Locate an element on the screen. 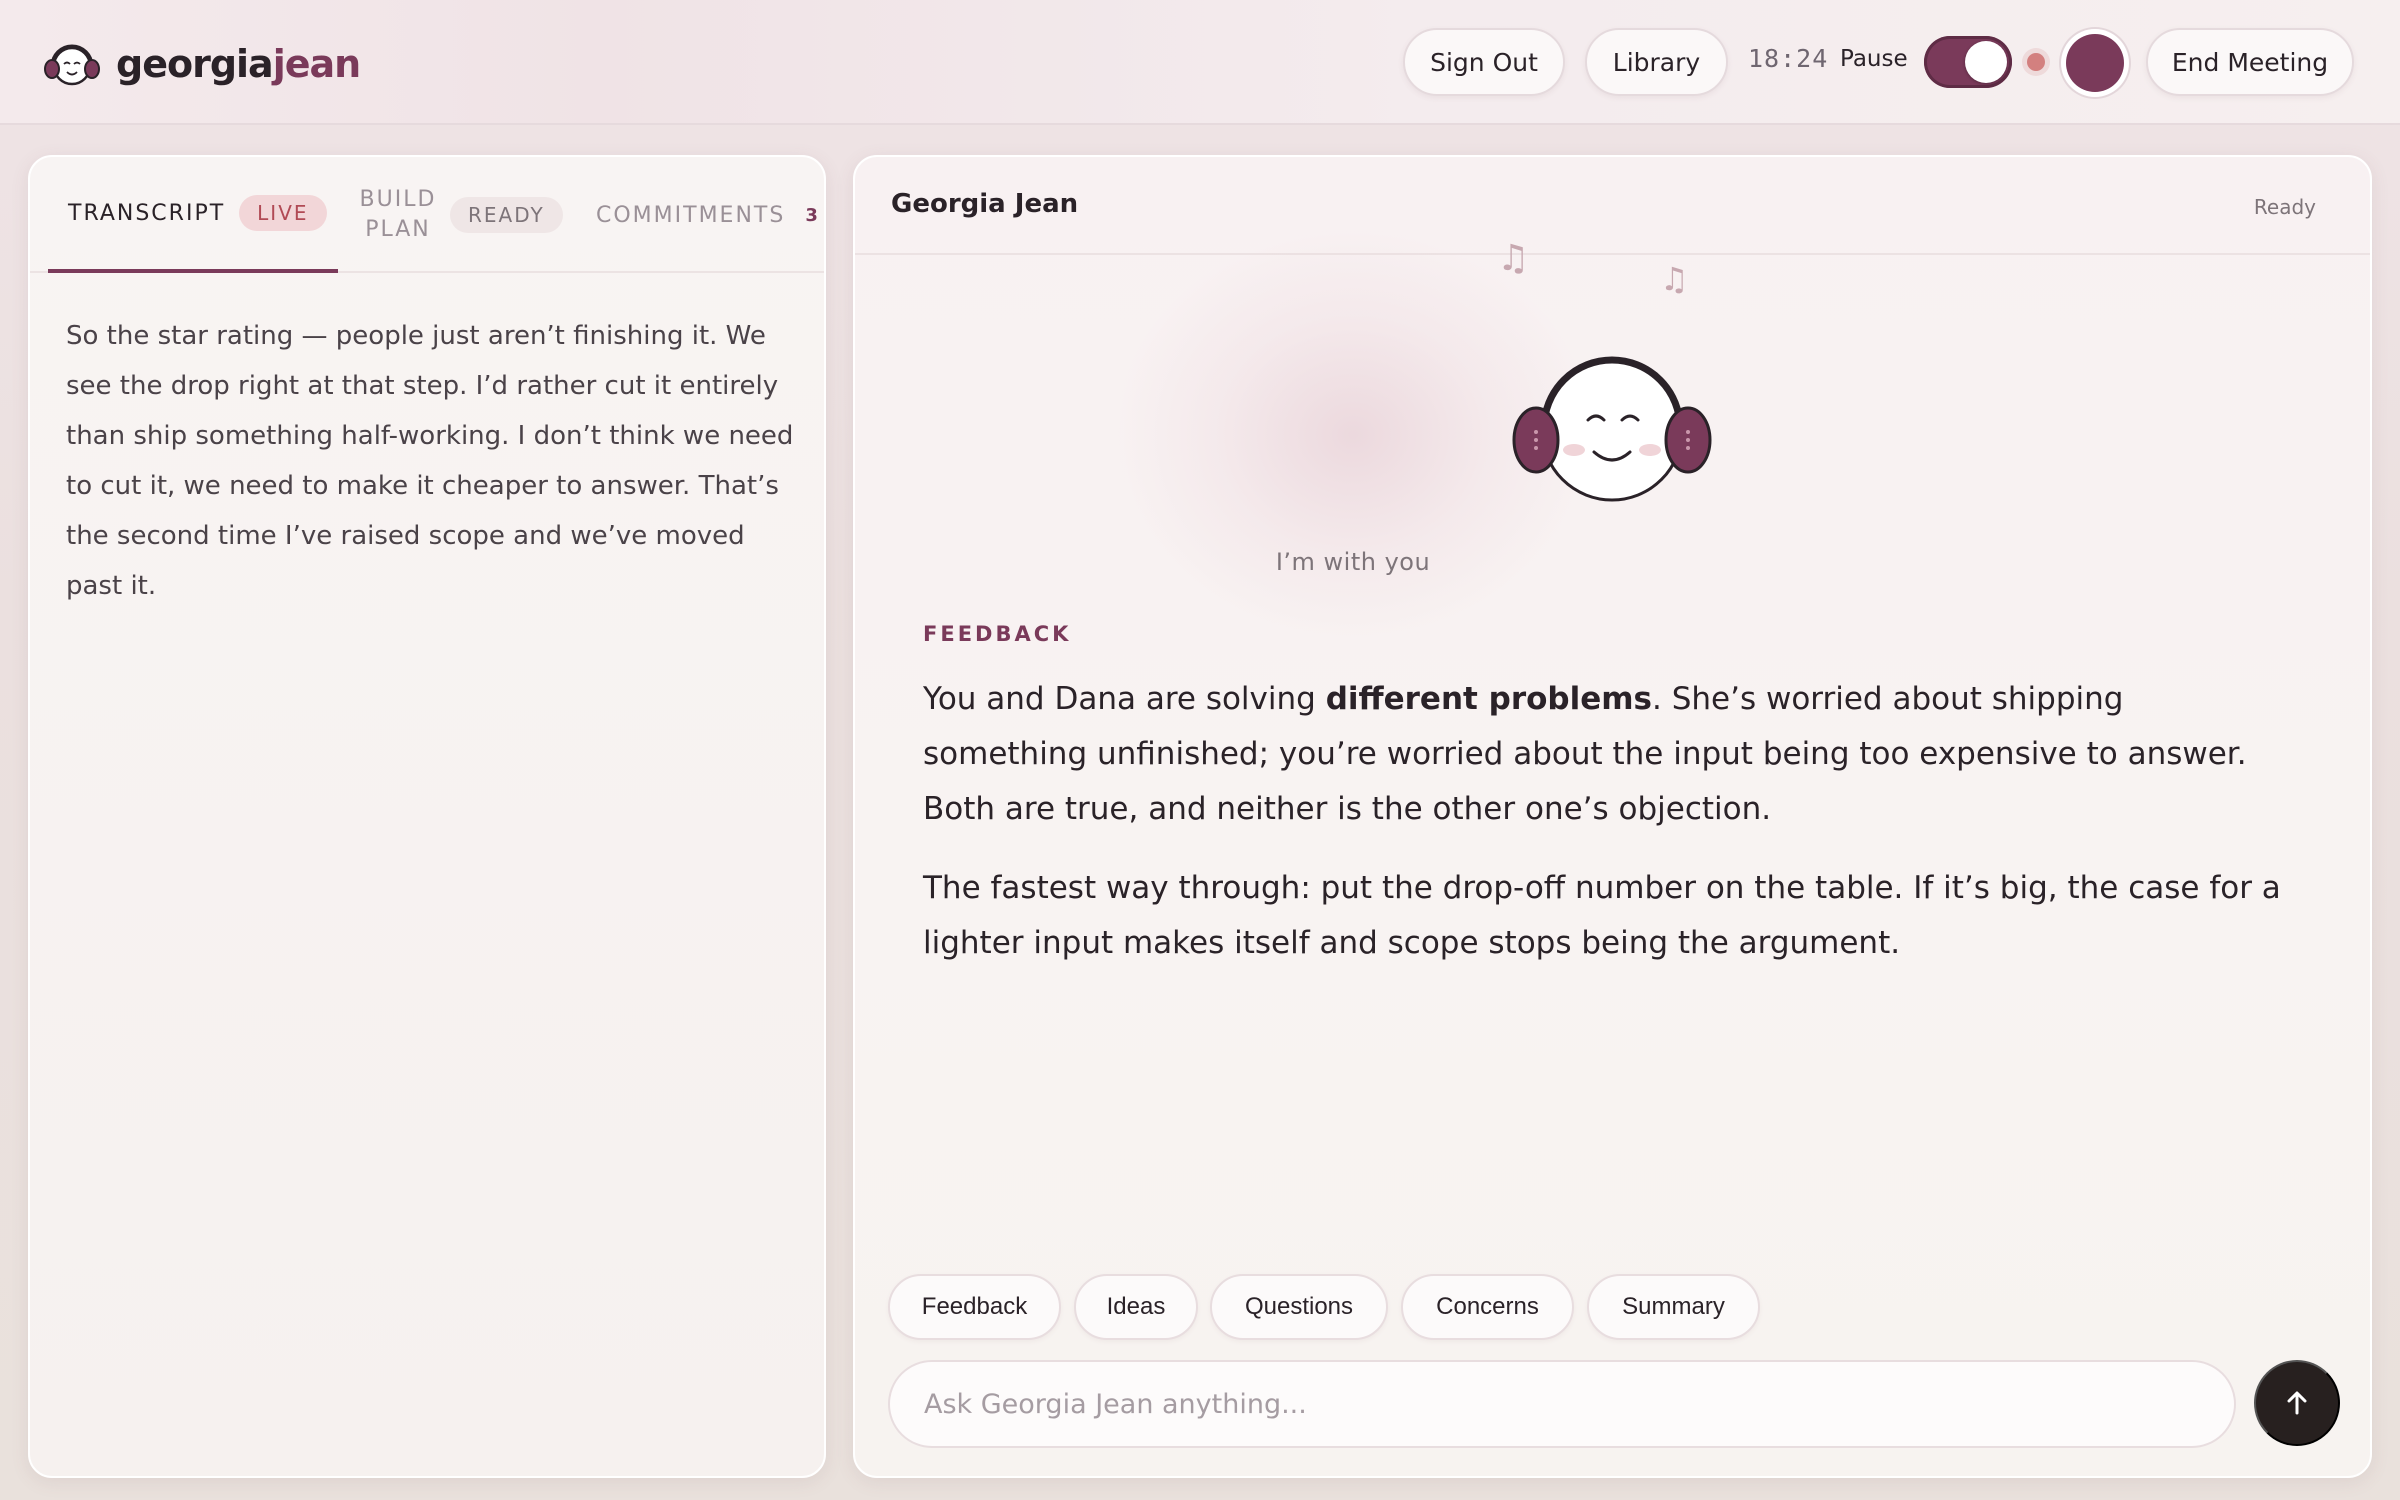 This screenshot has width=2400, height=1500. feedback-p1-before: You and Dana are solving is located at coordinates (1124, 699).